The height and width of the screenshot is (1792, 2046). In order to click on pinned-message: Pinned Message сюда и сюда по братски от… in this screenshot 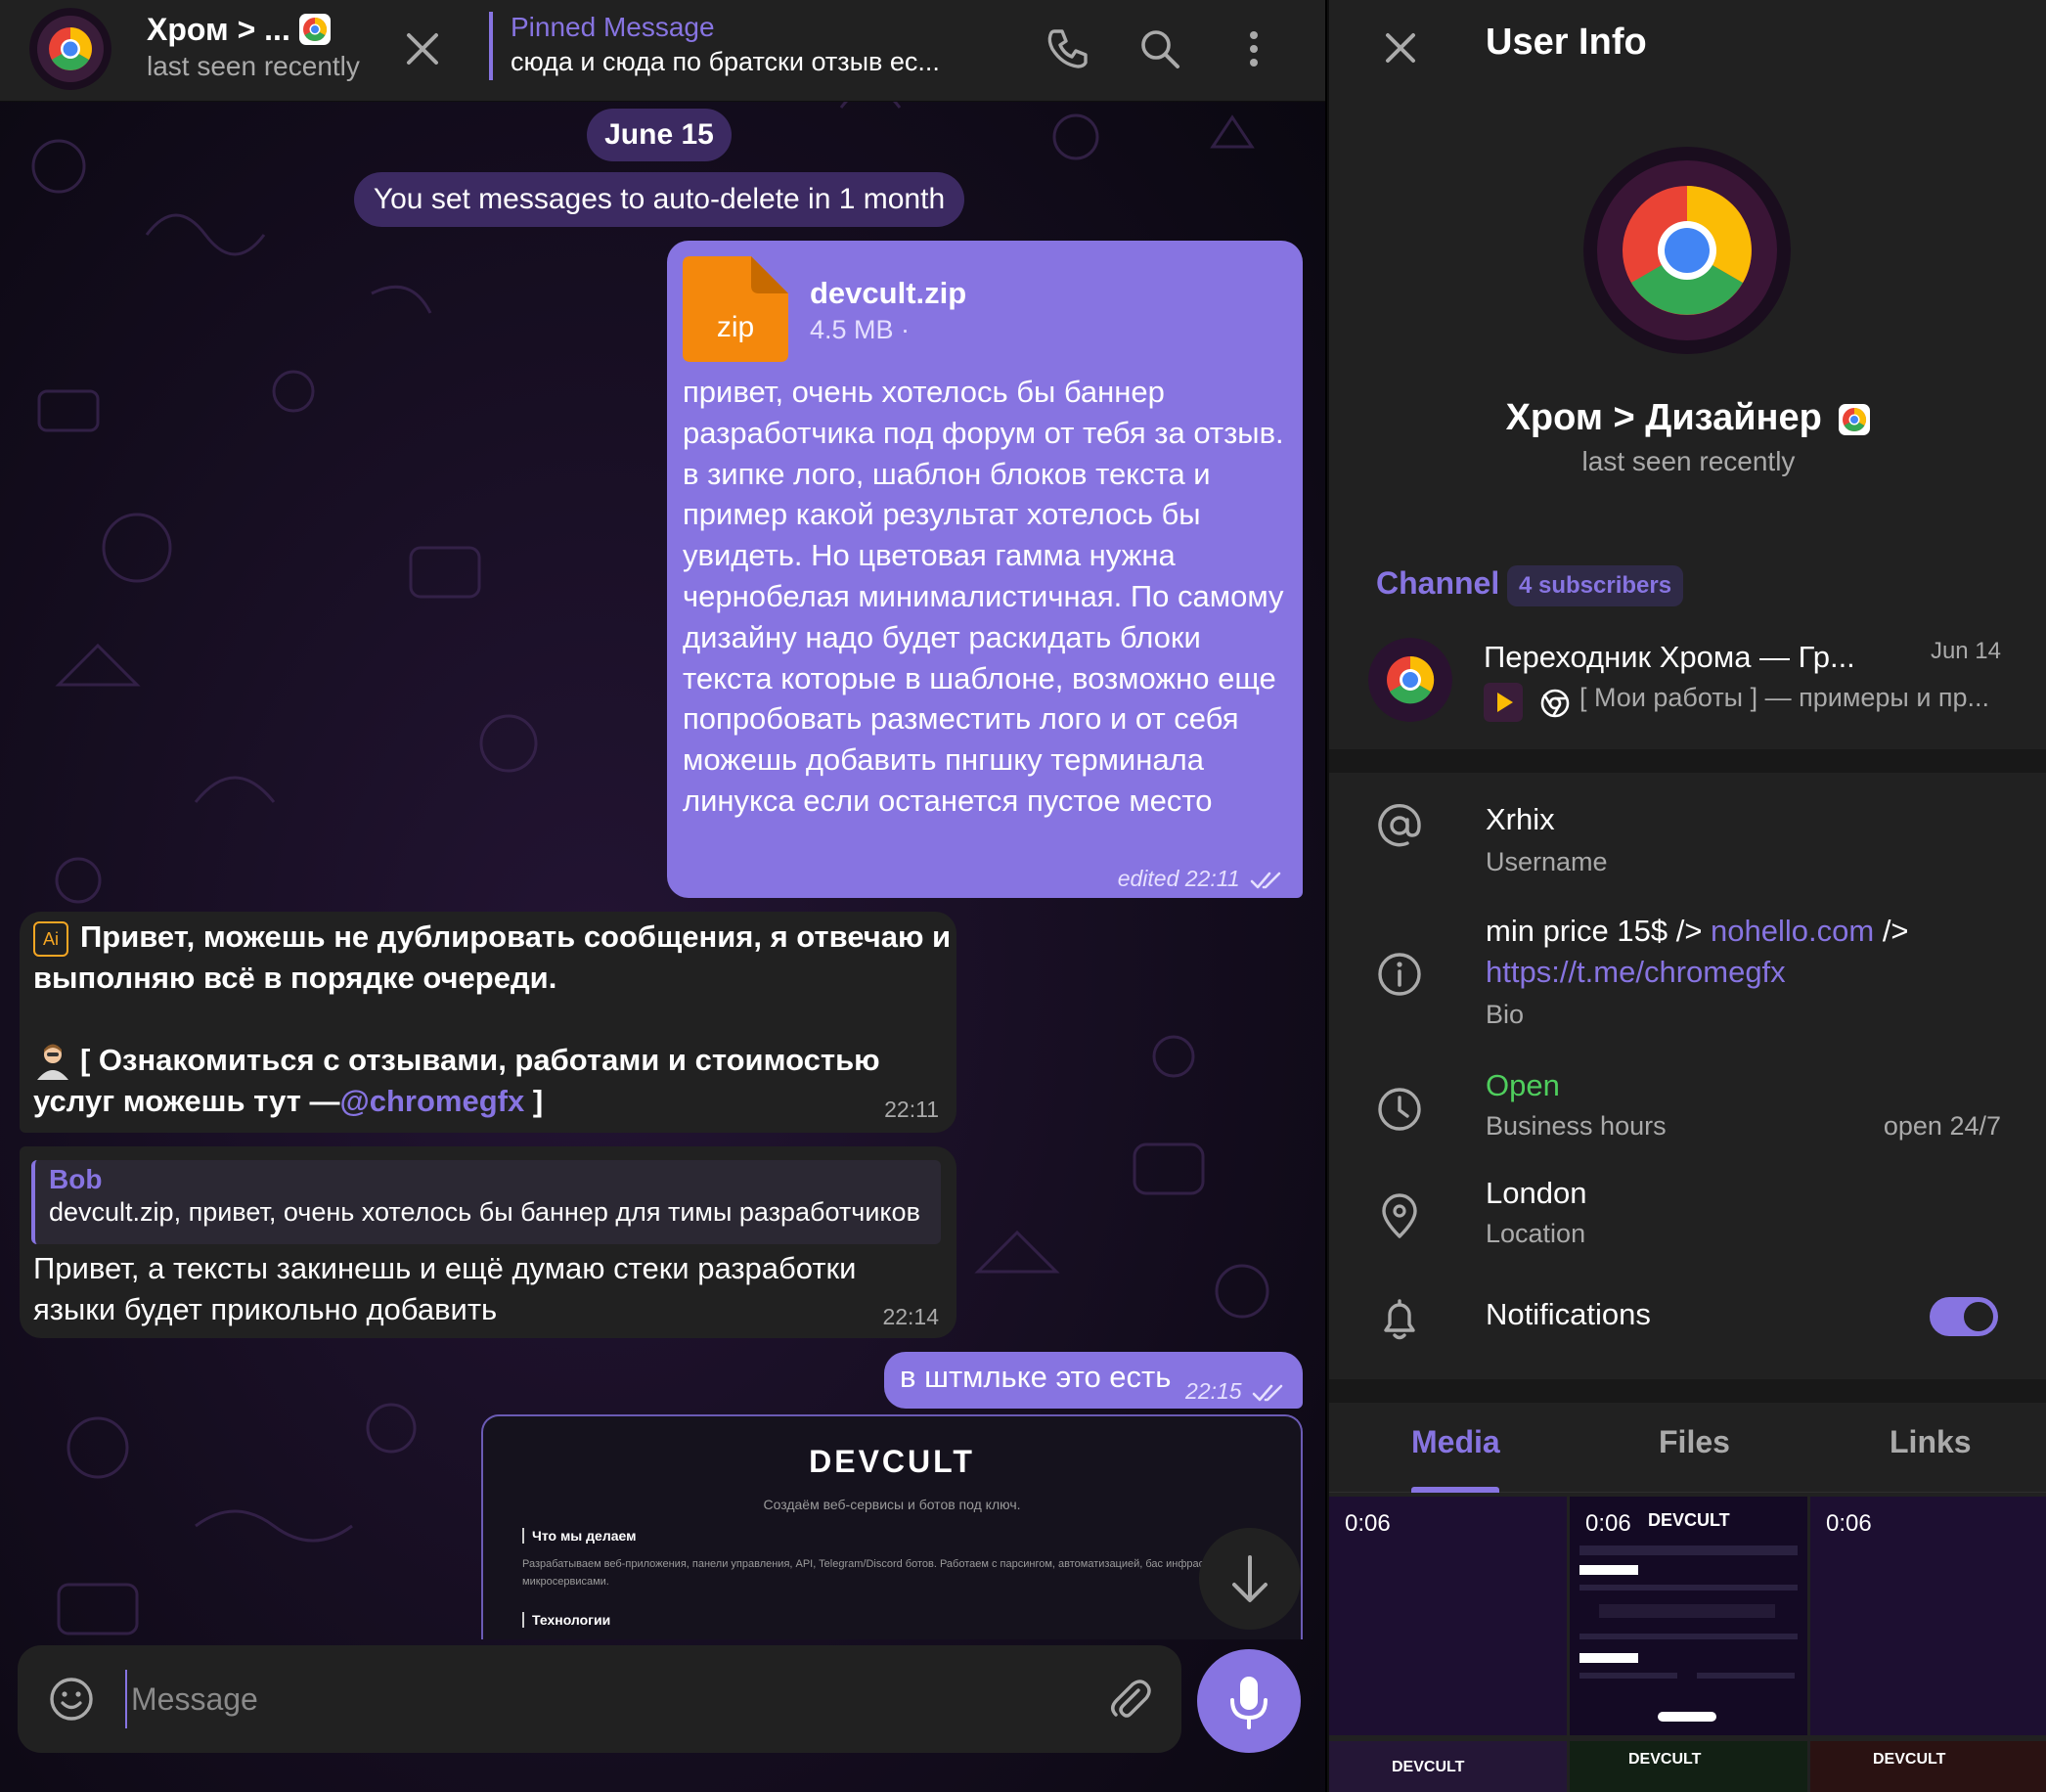, I will do `click(728, 46)`.